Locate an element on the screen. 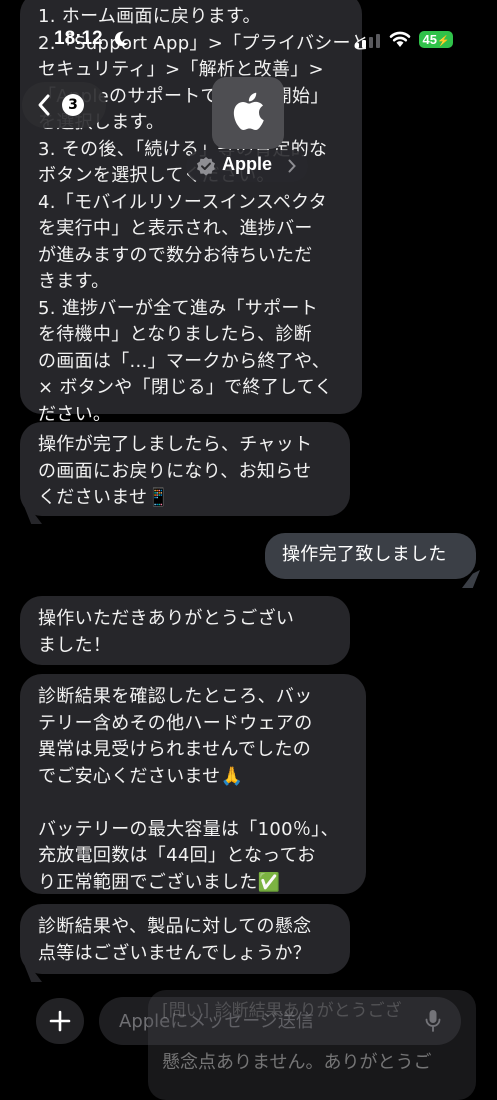 The height and width of the screenshot is (1100, 497). message-line: きます。 is located at coordinates (74, 281).